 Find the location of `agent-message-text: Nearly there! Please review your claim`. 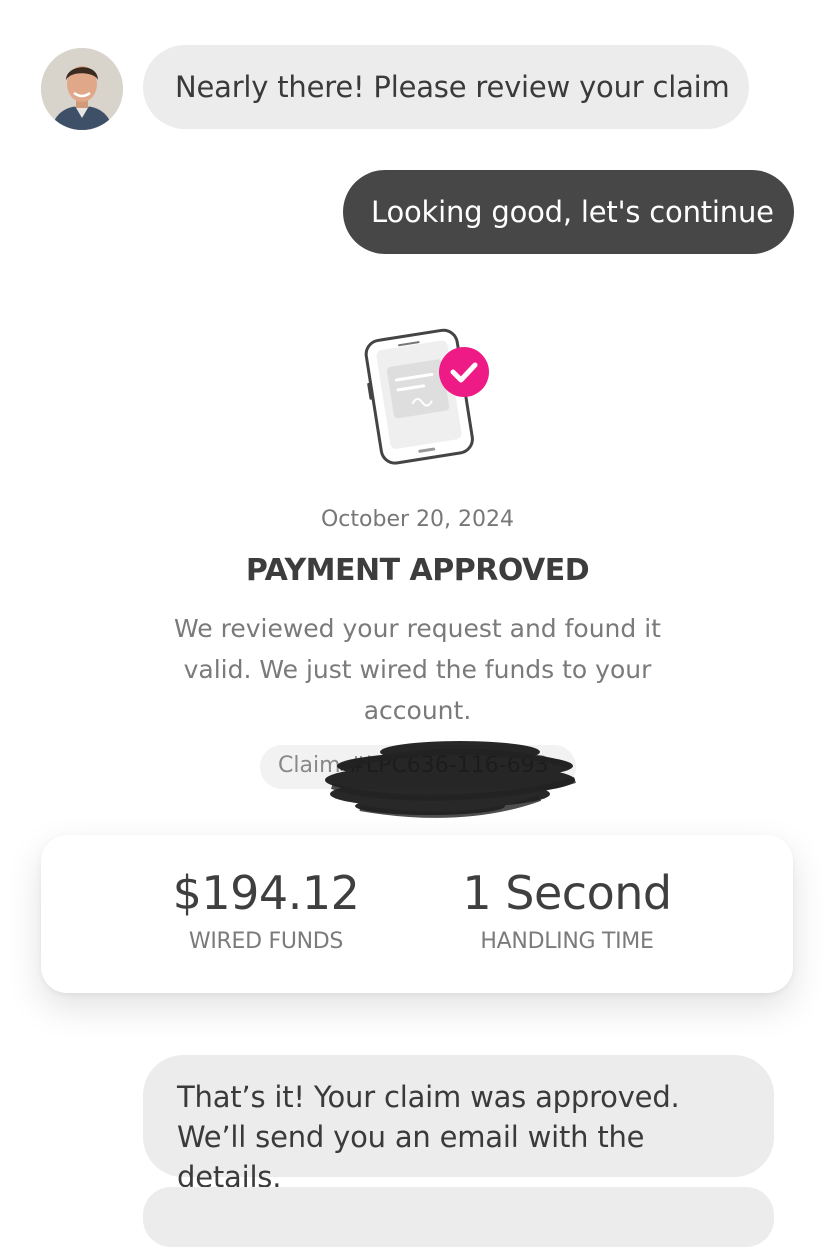

agent-message-text: Nearly there! Please review your claim is located at coordinates (452, 87).